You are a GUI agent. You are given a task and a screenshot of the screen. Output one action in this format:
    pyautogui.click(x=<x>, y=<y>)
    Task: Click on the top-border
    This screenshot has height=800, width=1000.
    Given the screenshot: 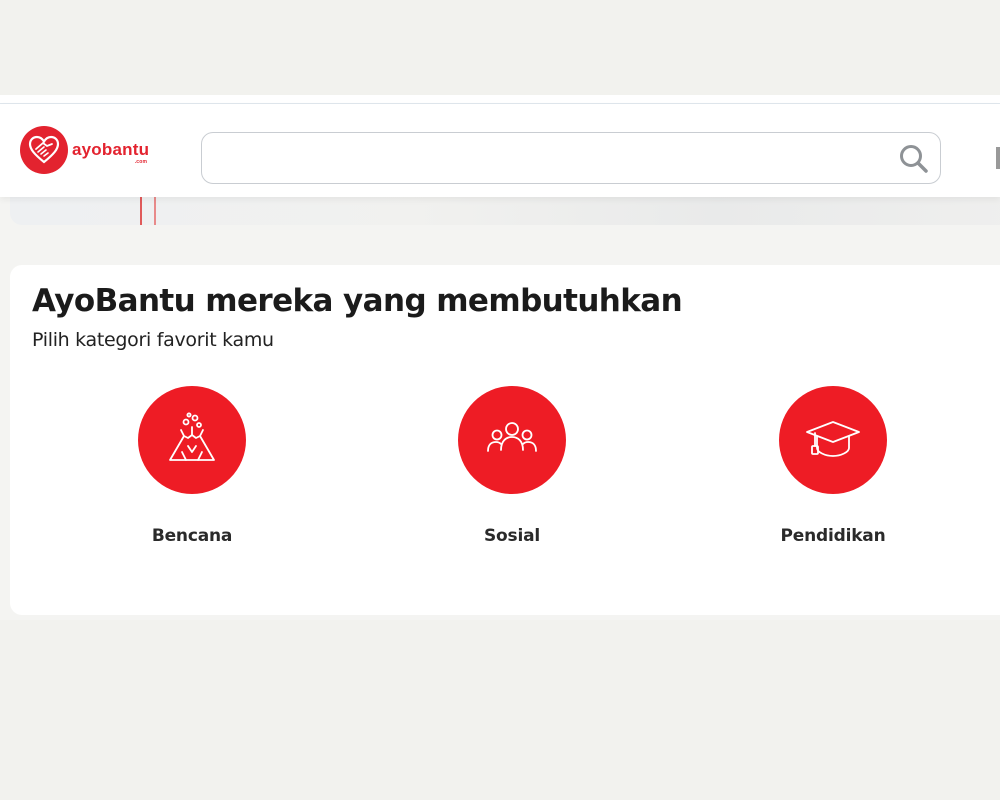 What is the action you would take?
    pyautogui.click(x=500, y=99)
    